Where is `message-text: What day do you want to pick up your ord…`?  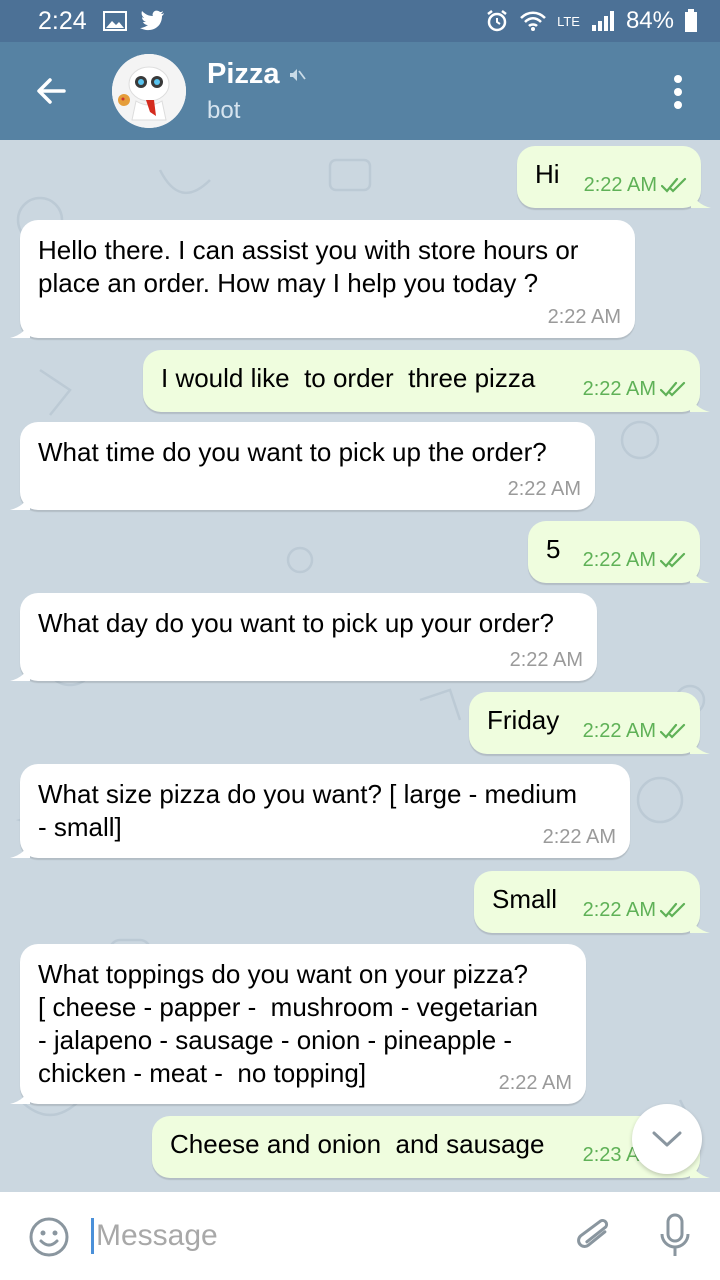
message-text: What day do you want to pick up your ord… is located at coordinates (296, 623).